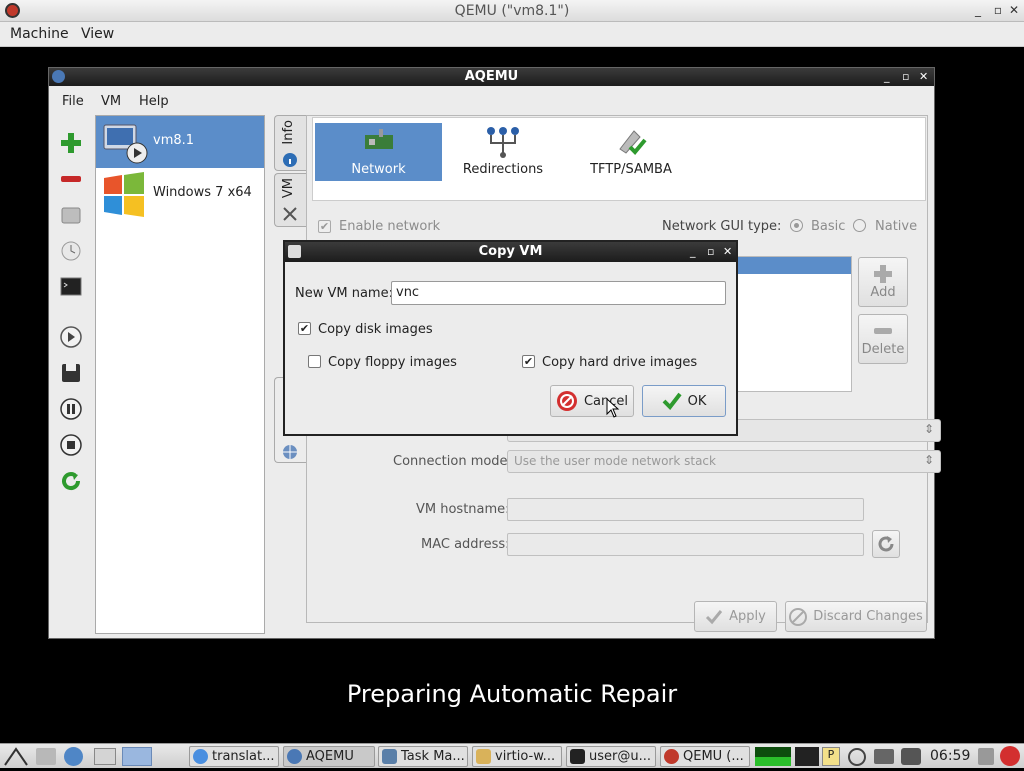 The image size is (1024, 771). I want to click on checkmark-icon, so click(714, 616).